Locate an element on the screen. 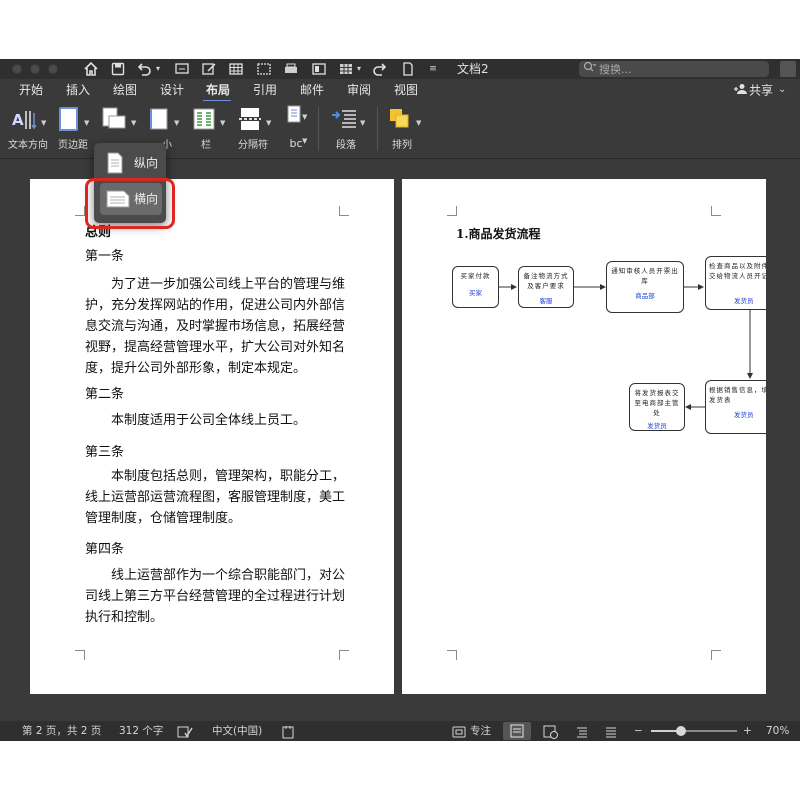 Image resolution: width=800 pixels, height=800 pixels. arrange-icon is located at coordinates (399, 118).